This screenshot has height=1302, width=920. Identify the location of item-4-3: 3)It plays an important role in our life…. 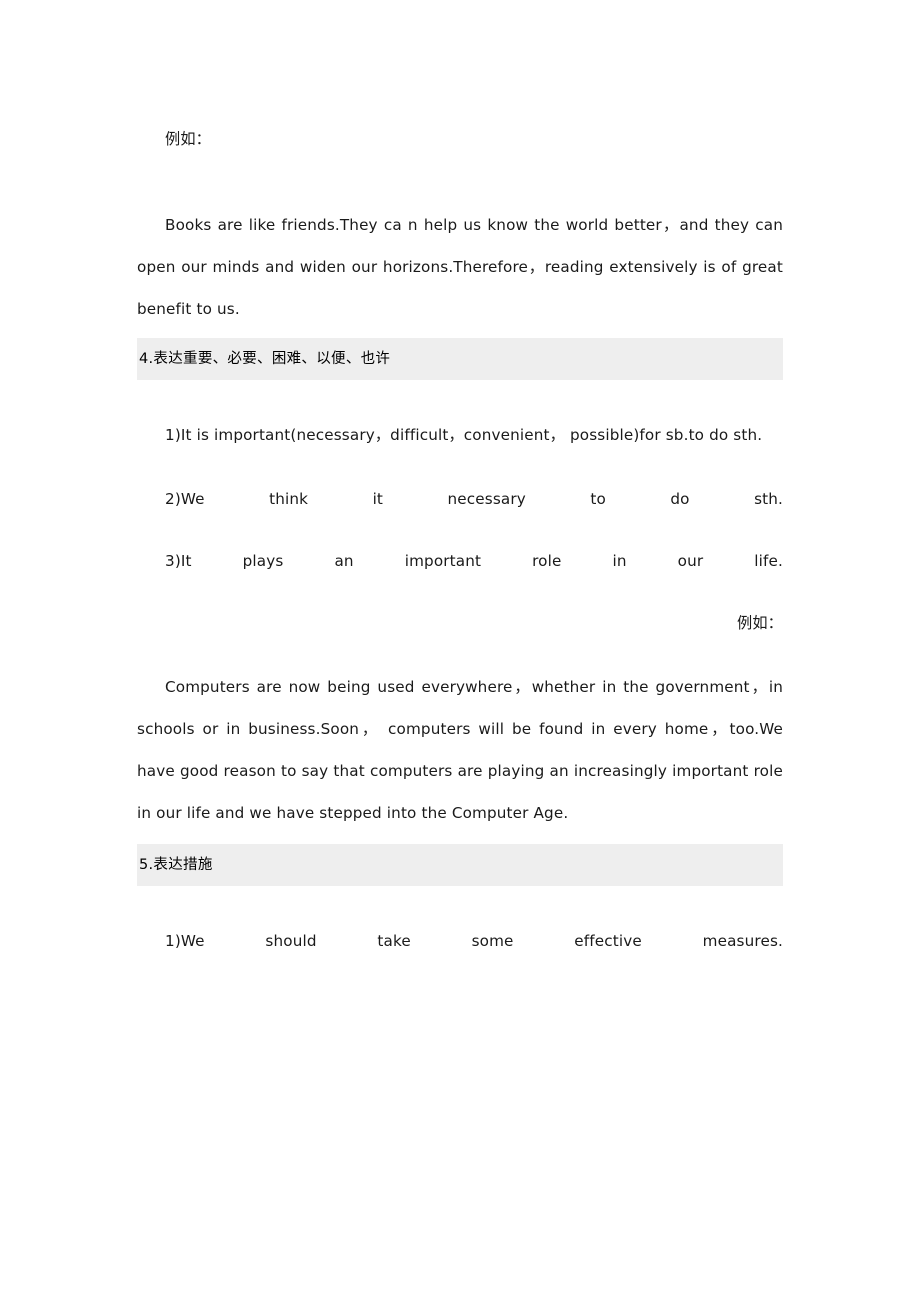
(474, 561).